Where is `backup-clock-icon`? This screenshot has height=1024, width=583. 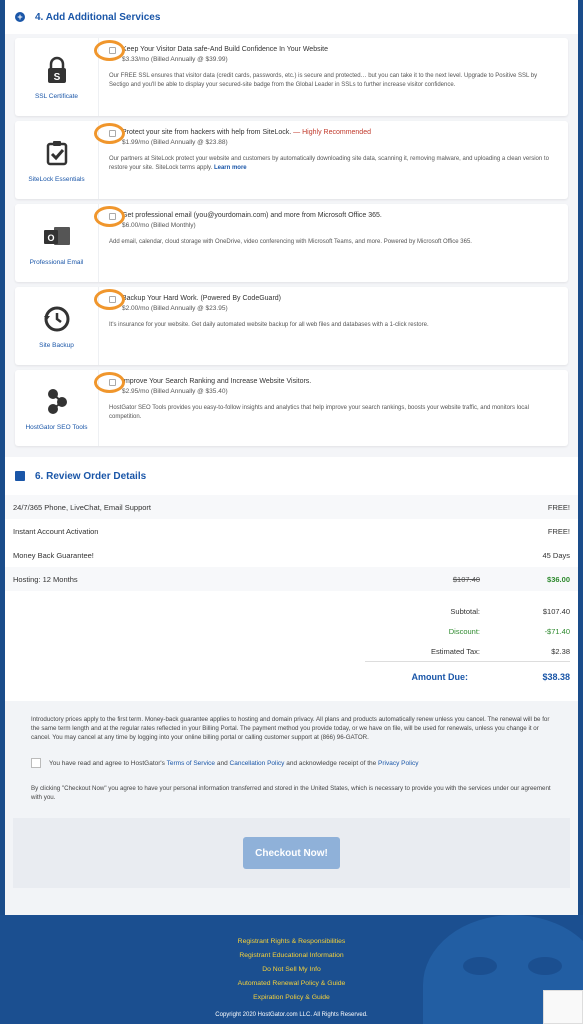 backup-clock-icon is located at coordinates (56, 318).